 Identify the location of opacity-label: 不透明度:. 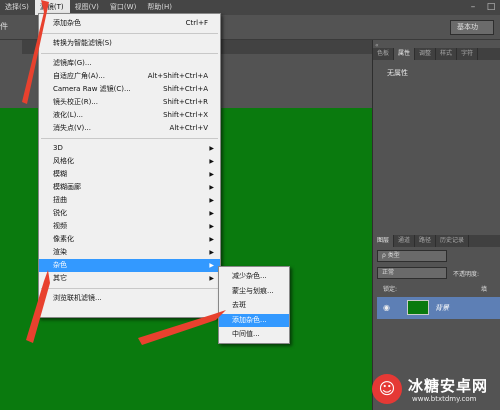
(466, 274).